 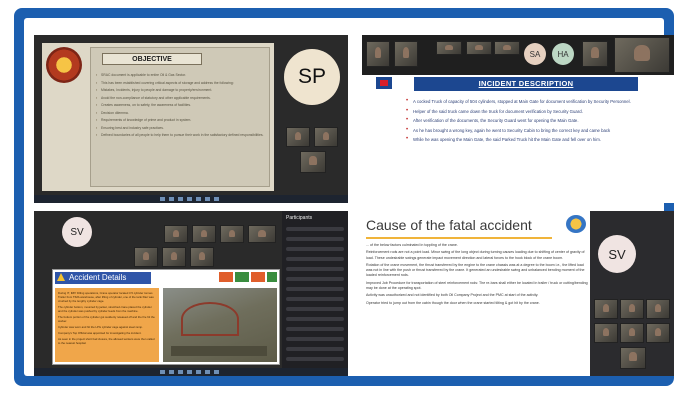 What do you see at coordinates (535, 54) in the screenshot?
I see `participant-avatar: SA` at bounding box center [535, 54].